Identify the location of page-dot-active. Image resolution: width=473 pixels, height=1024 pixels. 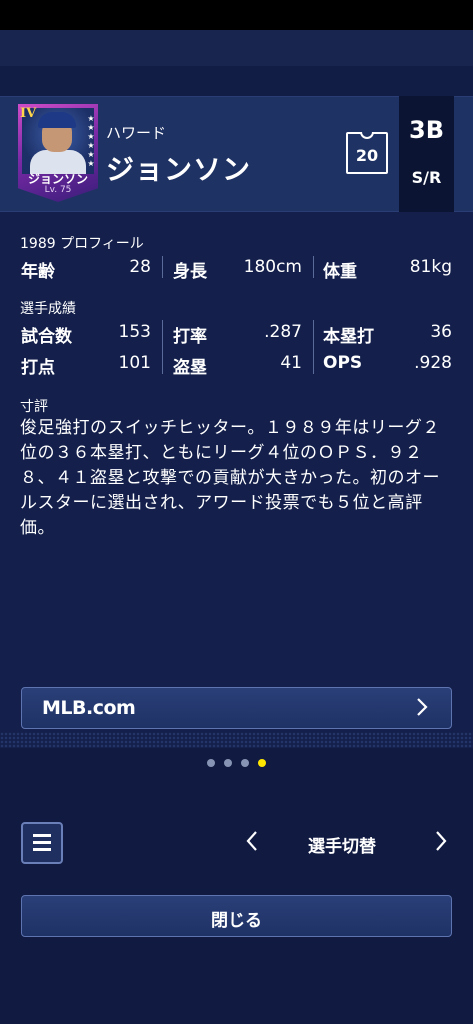
(262, 763).